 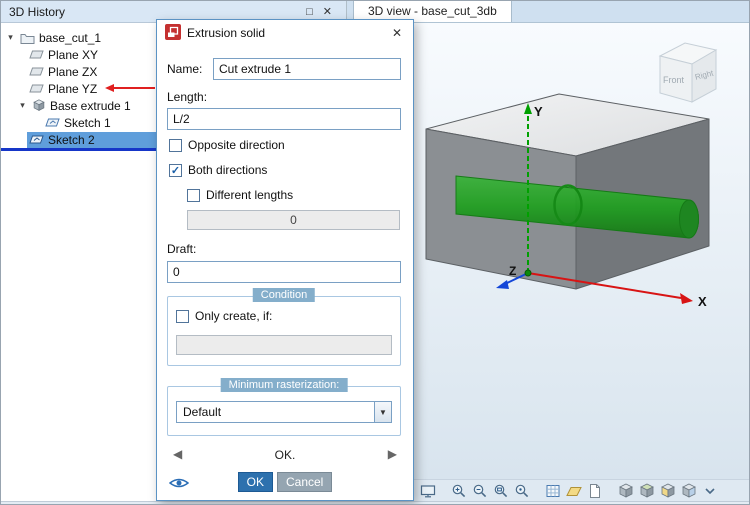 I want to click on ok-button: OK, so click(x=255, y=482).